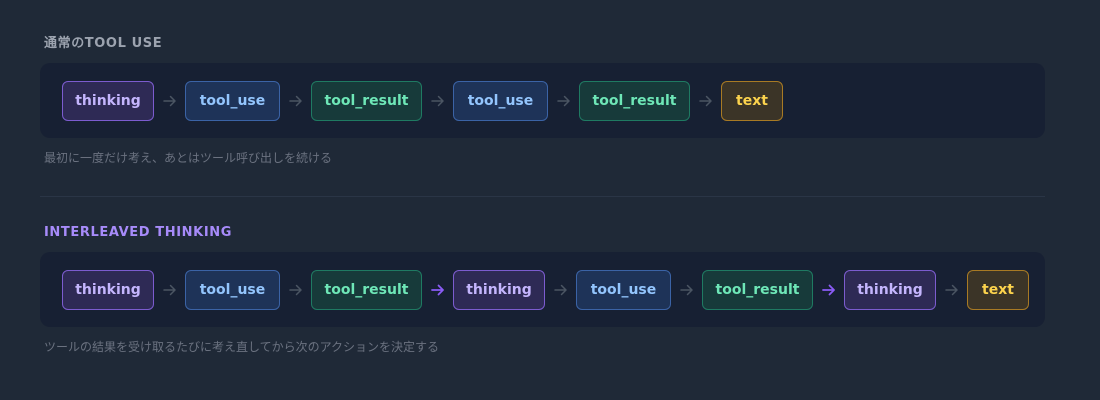  Describe the element at coordinates (103, 43) in the screenshot. I see `section-title: 通常のTOOL USE` at that location.